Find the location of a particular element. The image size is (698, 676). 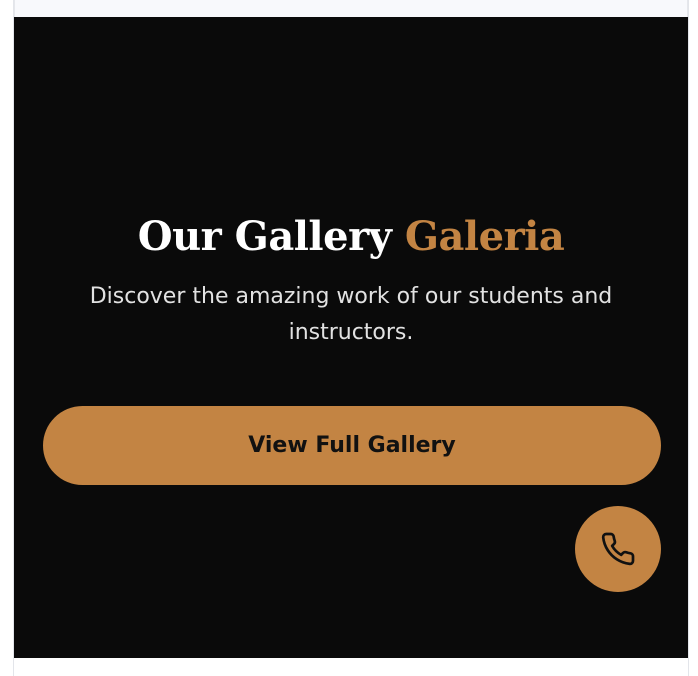

gallery-title-main: Our Gallery is located at coordinates (264, 236).